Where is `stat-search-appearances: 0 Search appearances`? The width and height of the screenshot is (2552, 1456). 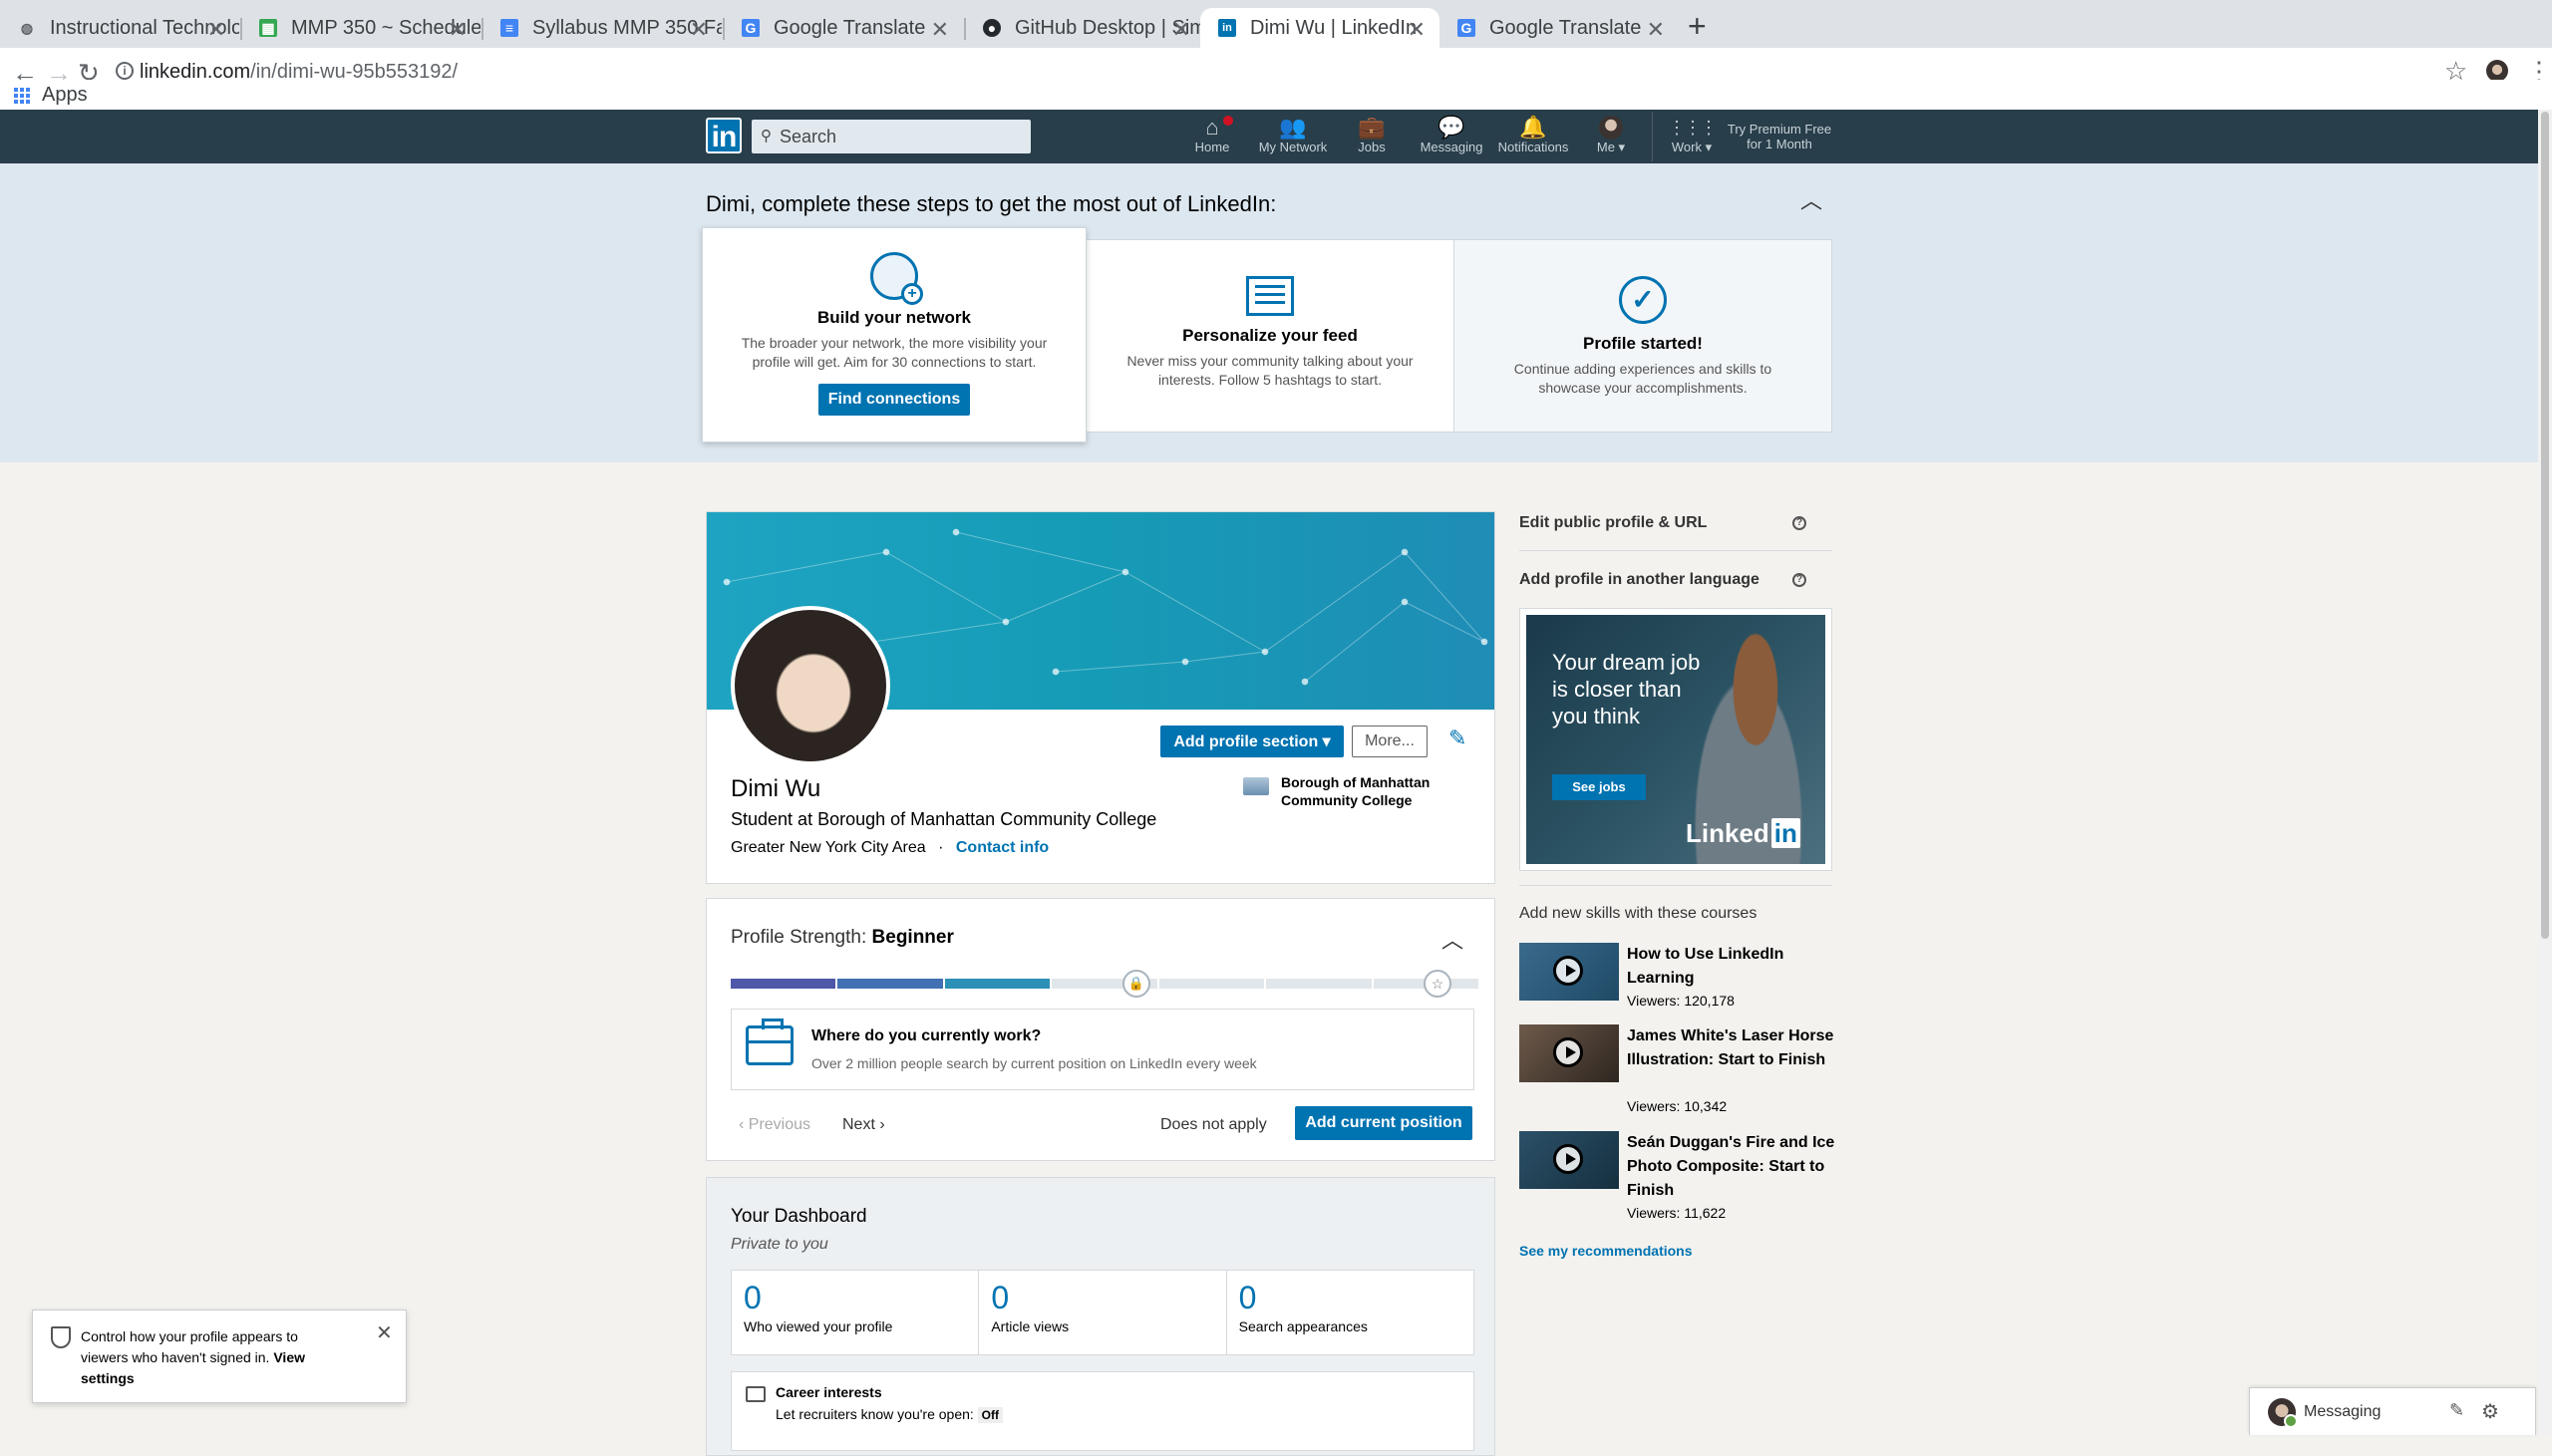
stat-search-appearances: 0 Search appearances is located at coordinates (1350, 1312).